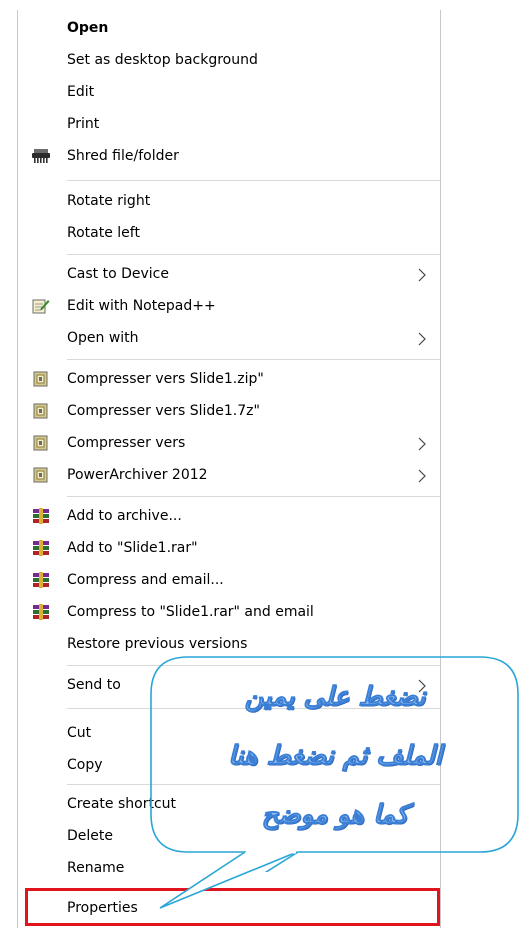  I want to click on menu-item-label: Open, so click(88, 28).